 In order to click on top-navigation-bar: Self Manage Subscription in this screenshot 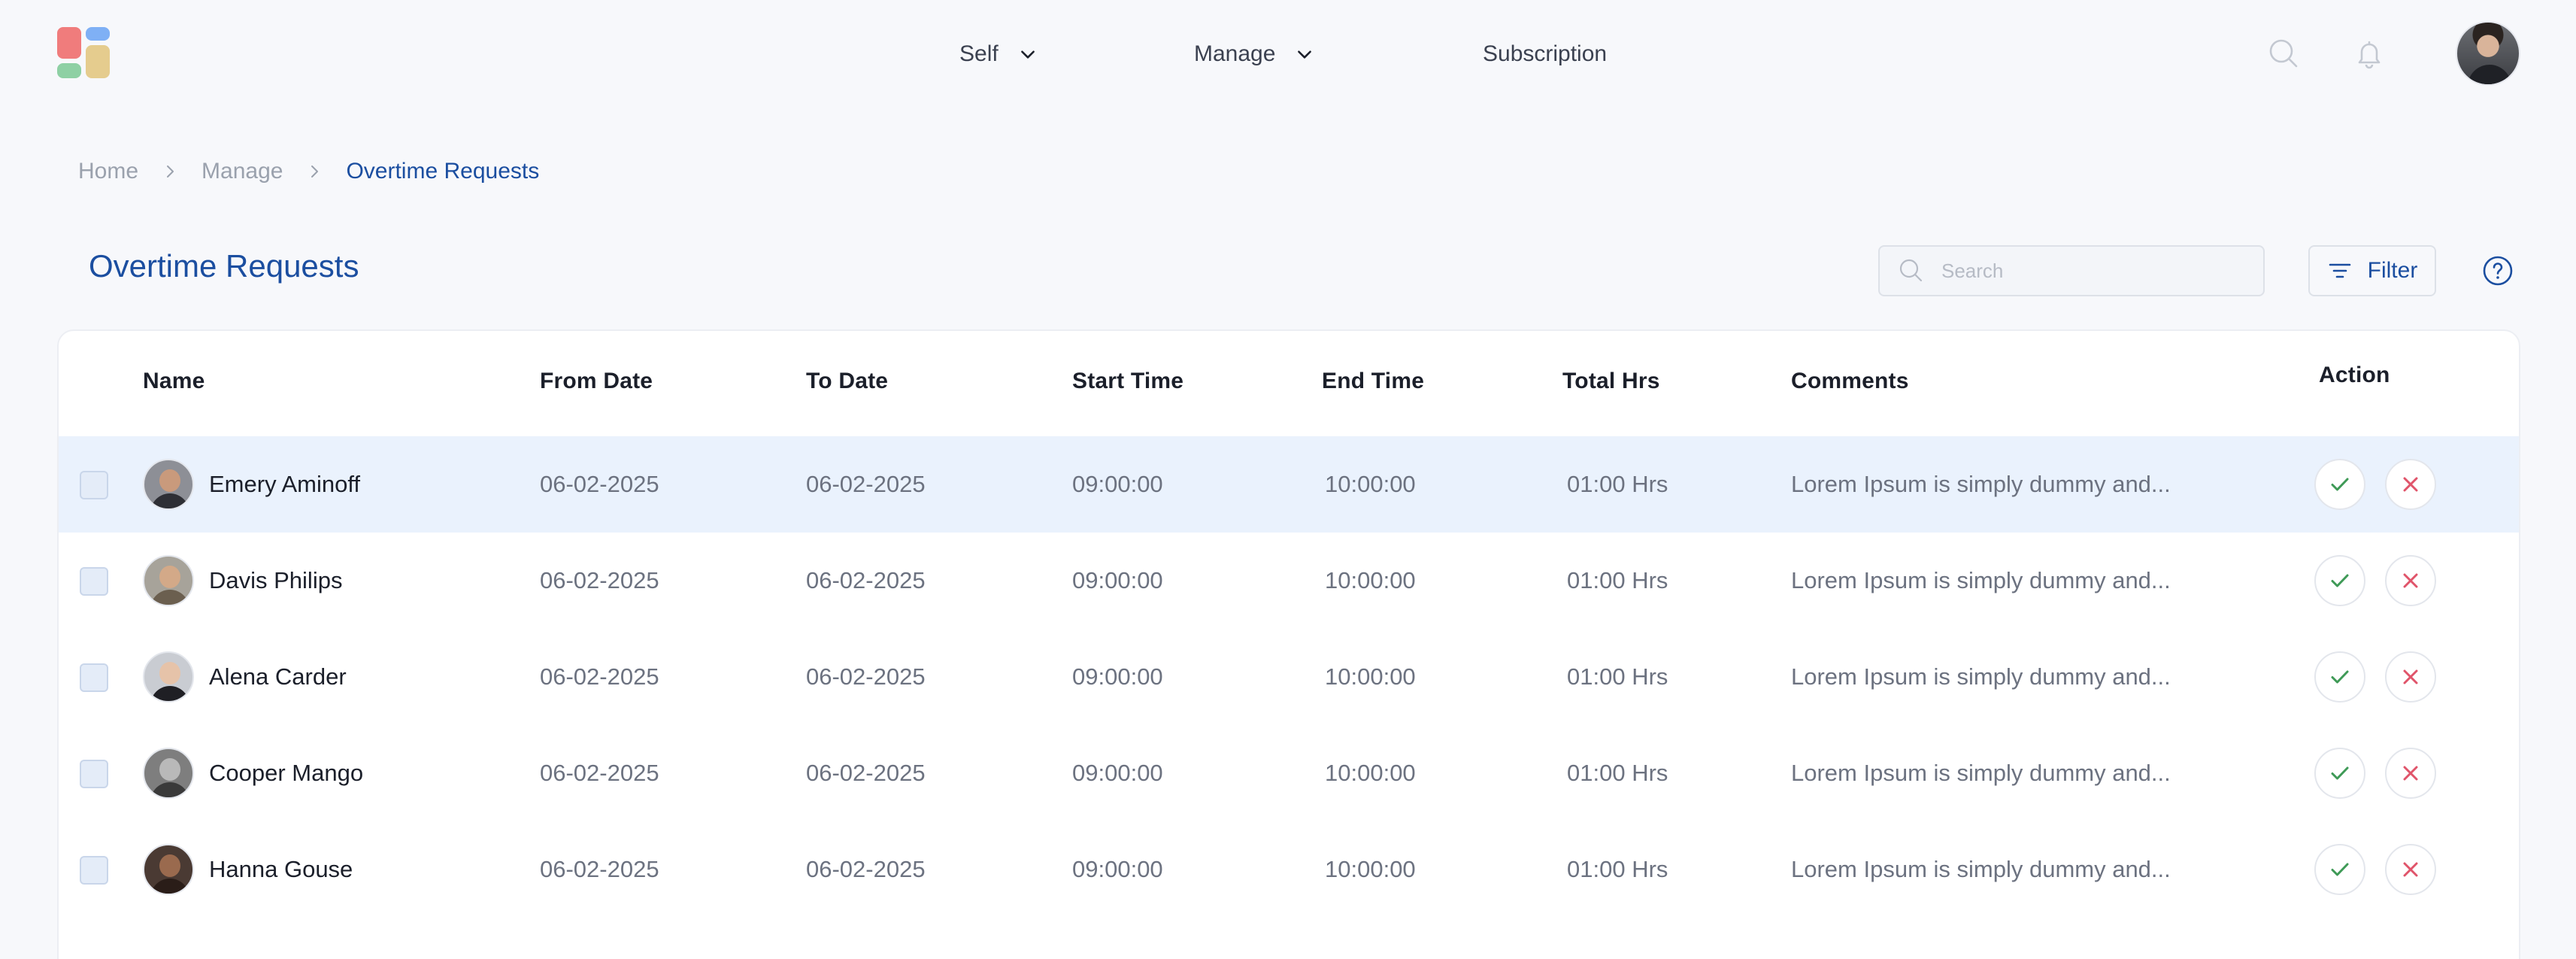, I will do `click(1288, 54)`.